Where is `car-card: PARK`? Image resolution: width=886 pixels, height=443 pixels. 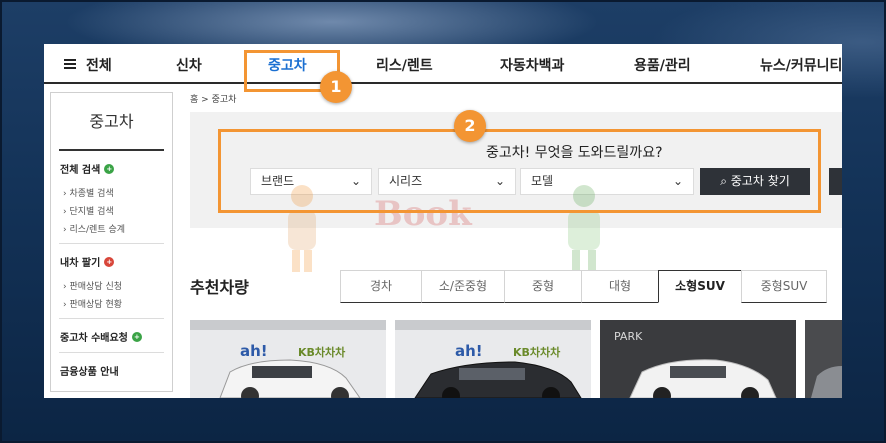 car-card: PARK is located at coordinates (698, 359).